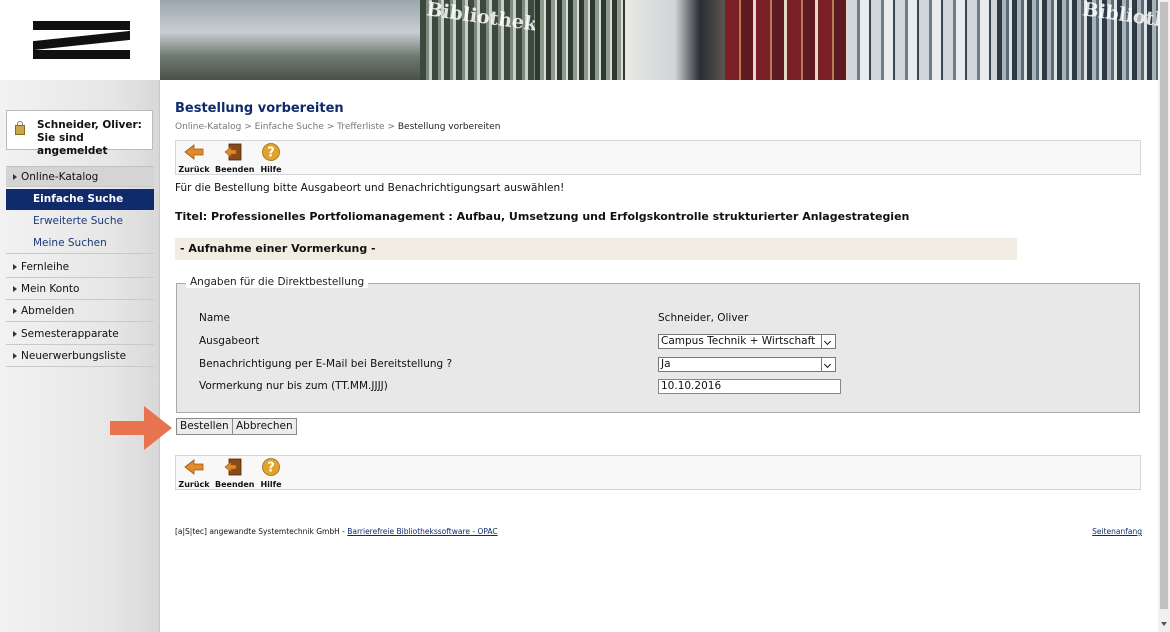 The image size is (1170, 632). I want to click on scroll-down-icon, so click(1164, 624).